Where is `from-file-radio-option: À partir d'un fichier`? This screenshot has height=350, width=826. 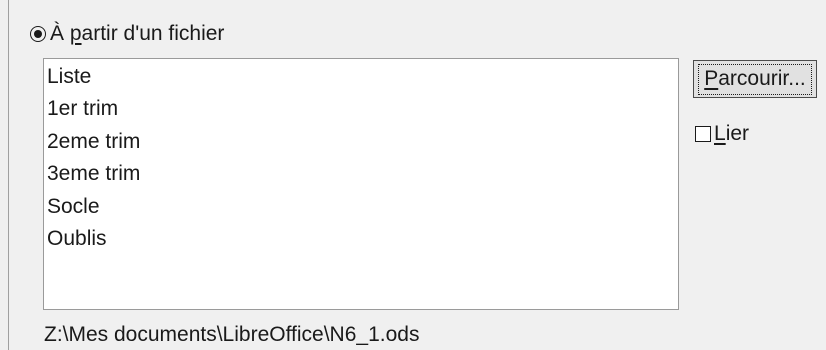 from-file-radio-option: À partir d'un fichier is located at coordinates (127, 34).